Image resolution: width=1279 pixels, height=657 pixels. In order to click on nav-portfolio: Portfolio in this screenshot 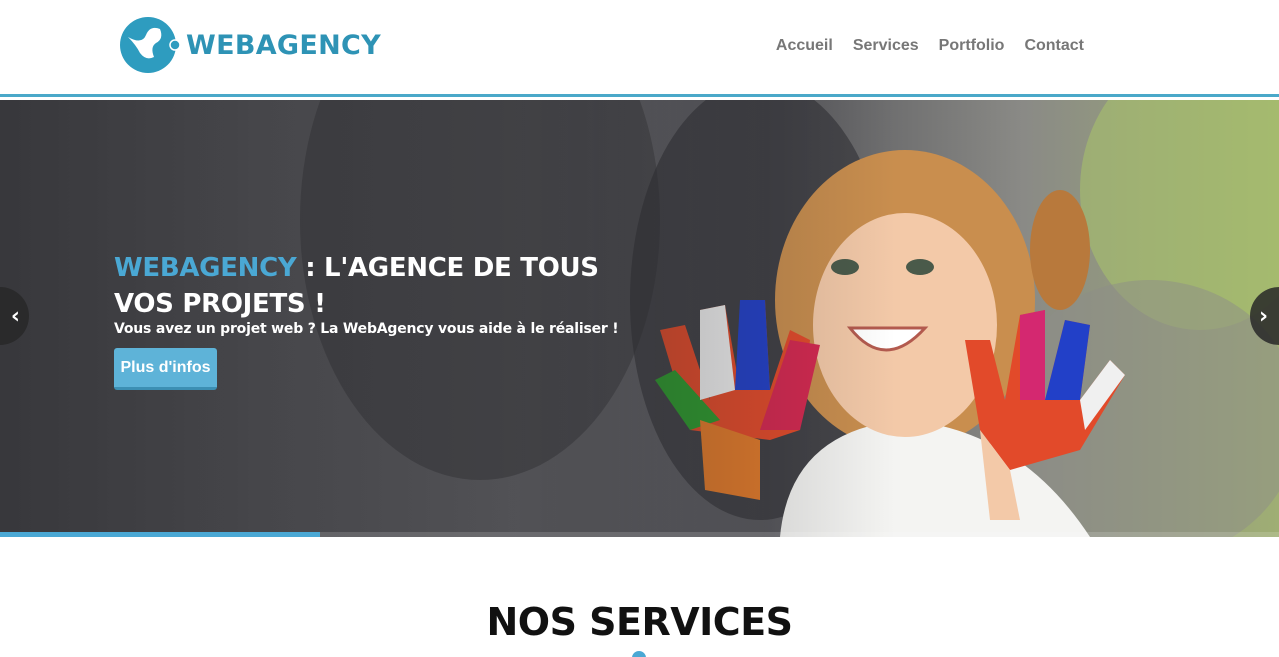, I will do `click(972, 46)`.